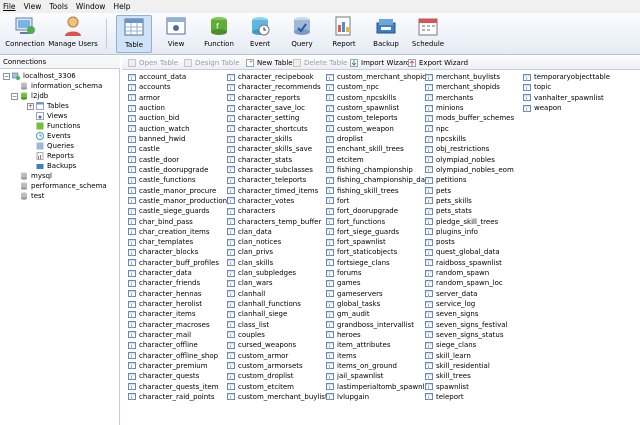  I want to click on table-item: character_quests_item, so click(177, 386).